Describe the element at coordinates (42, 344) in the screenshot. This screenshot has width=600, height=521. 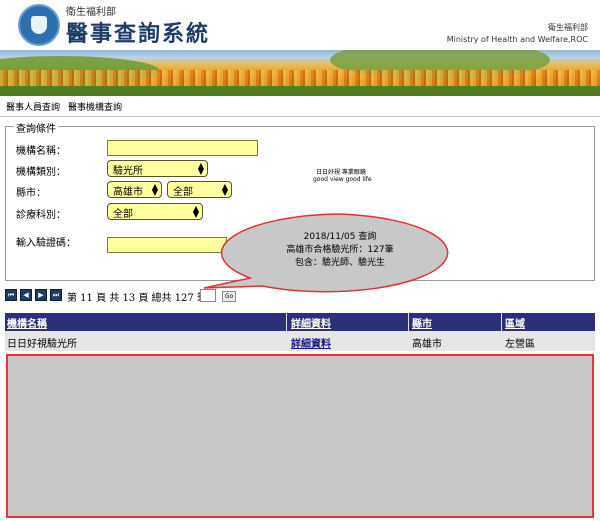
I see `cell-institution-name: 日日好視驗光所` at that location.